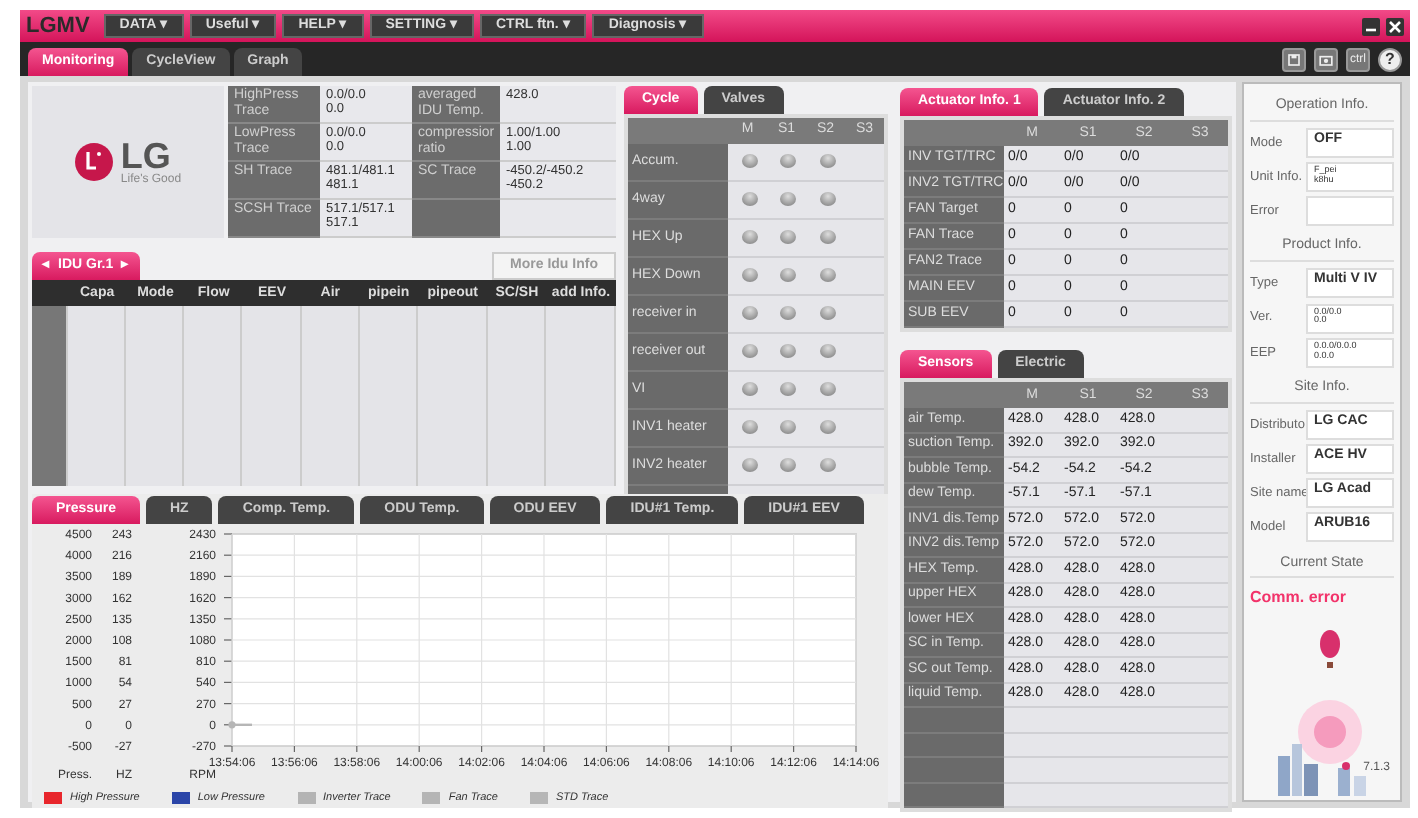 The image size is (1418, 818). Describe the element at coordinates (94, 162) in the screenshot. I see `logo-icon` at that location.